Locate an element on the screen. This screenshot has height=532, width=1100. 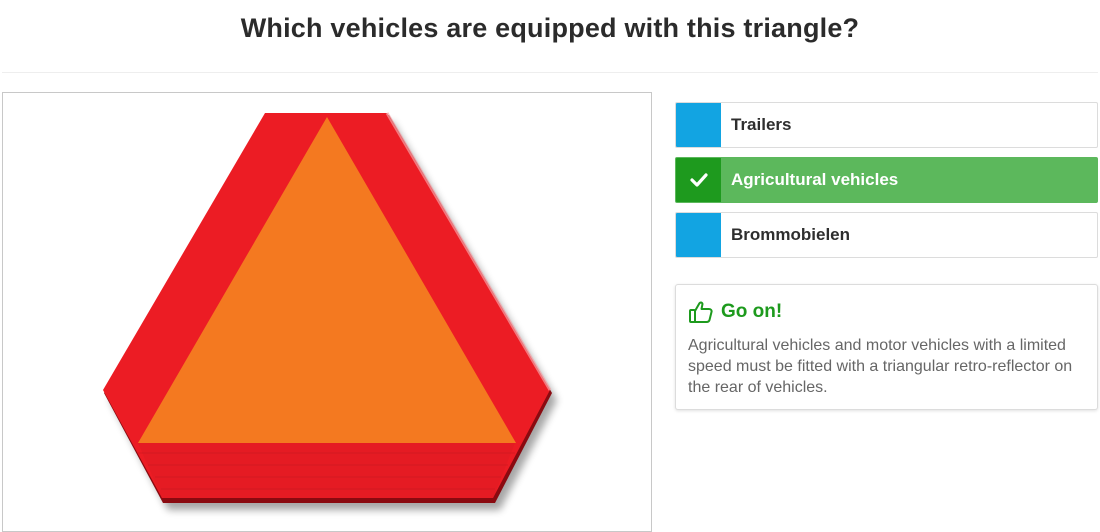
feedback-header: Go on! is located at coordinates (886, 312).